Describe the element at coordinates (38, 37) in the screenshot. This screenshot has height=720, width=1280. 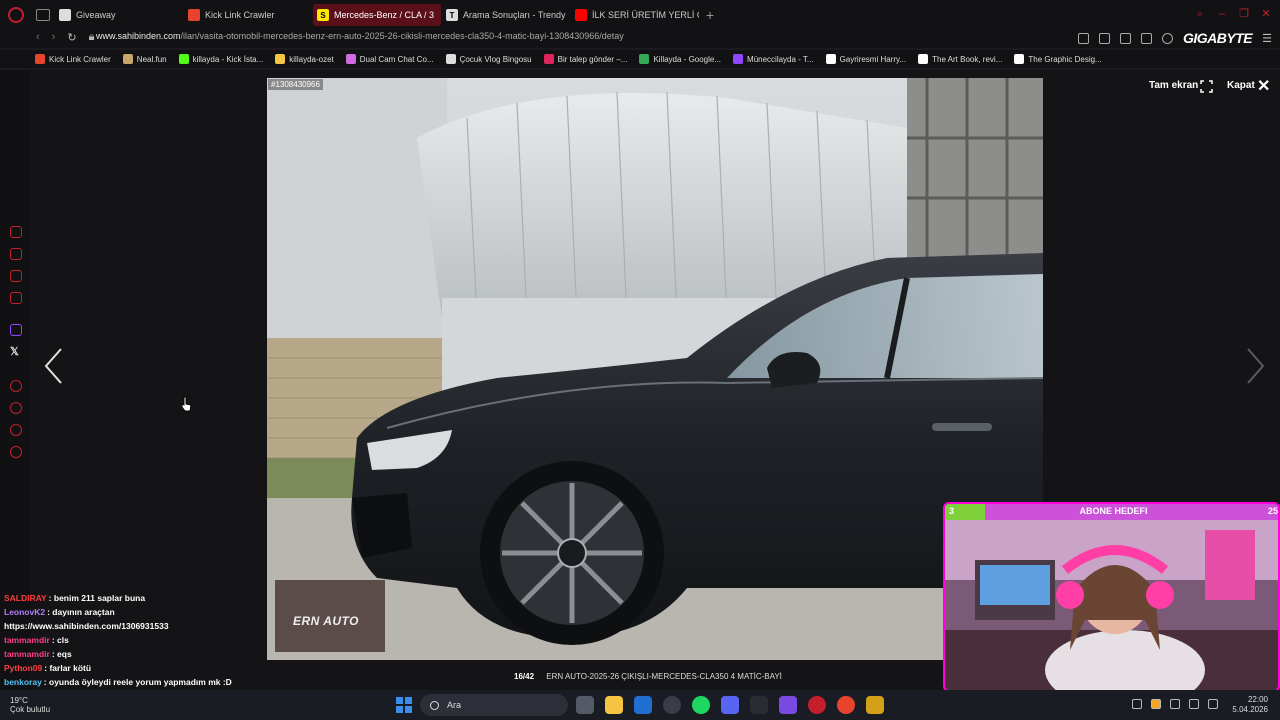
I see `back-icon: ‹` at that location.